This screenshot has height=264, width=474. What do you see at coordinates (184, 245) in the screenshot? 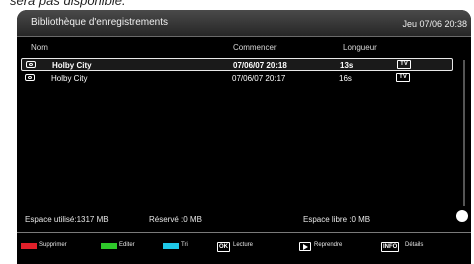
I see `legend-sort-label: Tri` at bounding box center [184, 245].